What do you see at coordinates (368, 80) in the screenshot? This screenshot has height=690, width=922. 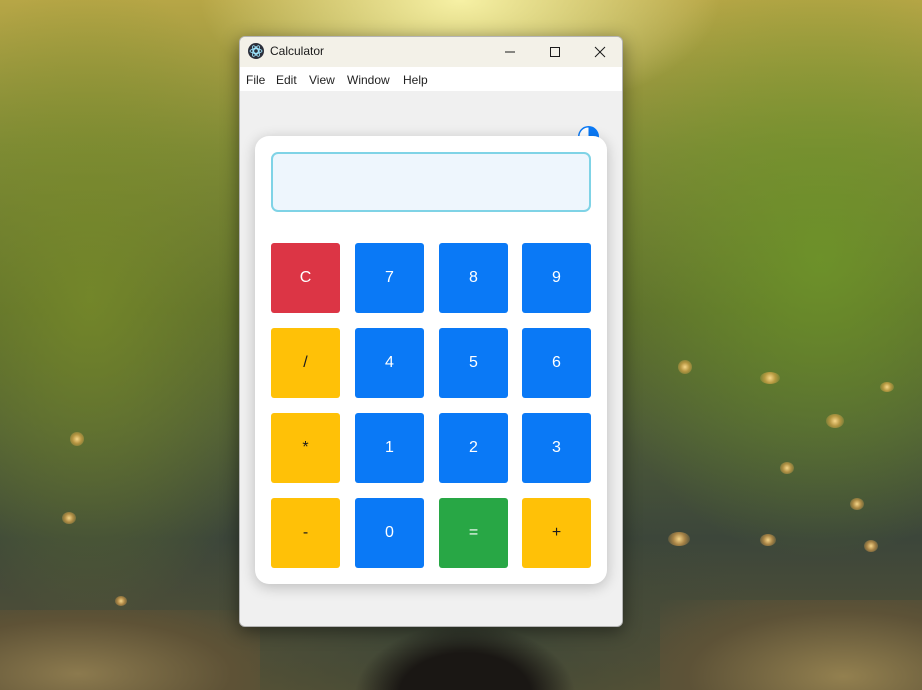 I see `menu-window: Window` at bounding box center [368, 80].